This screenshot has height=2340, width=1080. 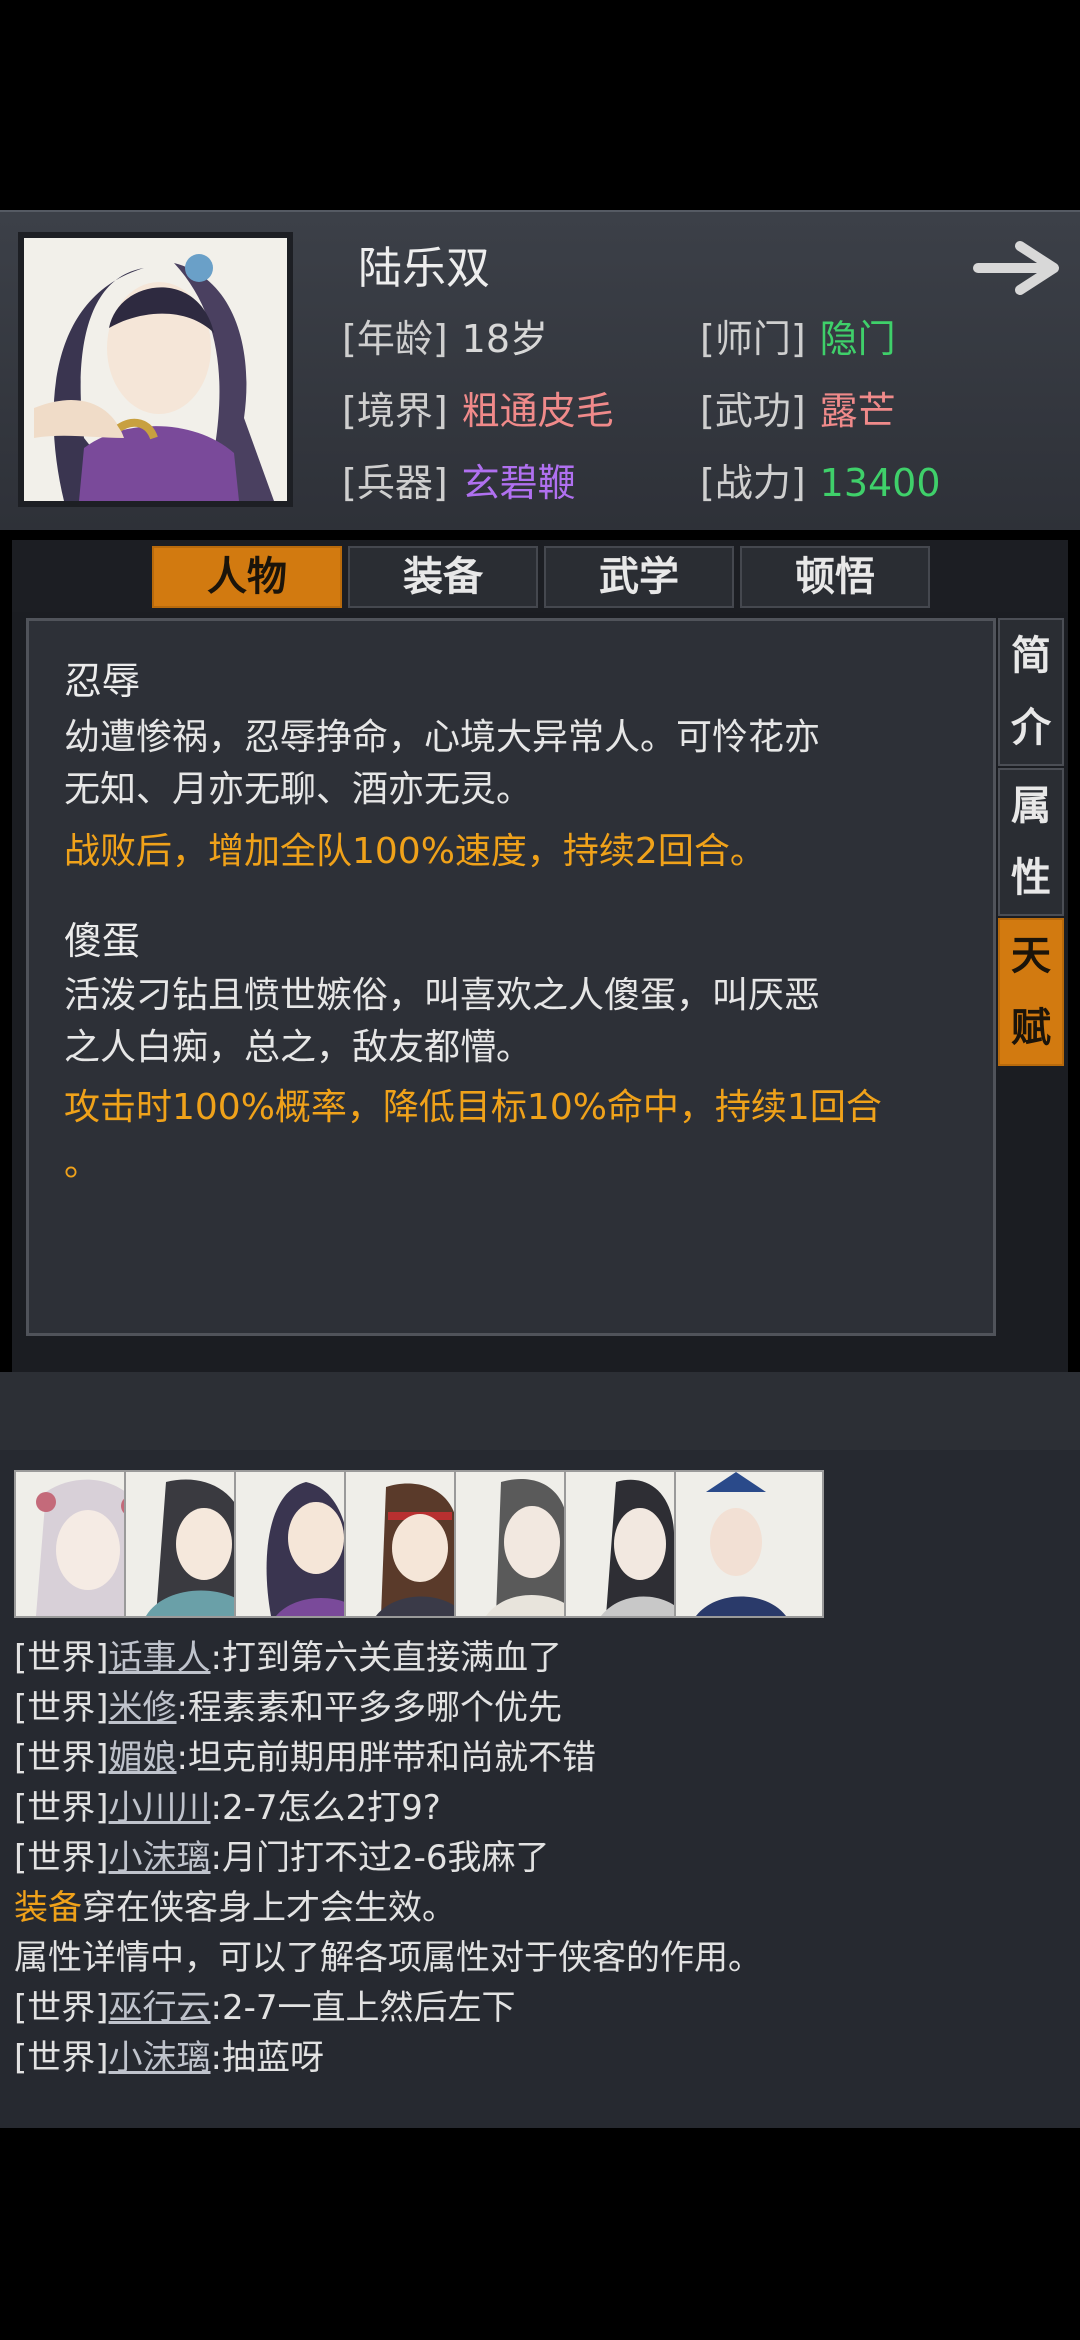 I want to click on trait-effect: 战败后，增加全队100%速度，持续2回合。, so click(x=514, y=852).